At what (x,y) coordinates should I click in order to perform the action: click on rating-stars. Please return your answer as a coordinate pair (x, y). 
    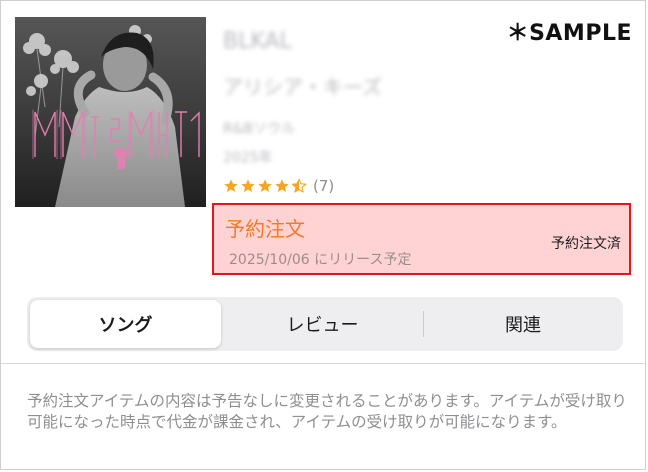
    Looking at the image, I should click on (265, 186).